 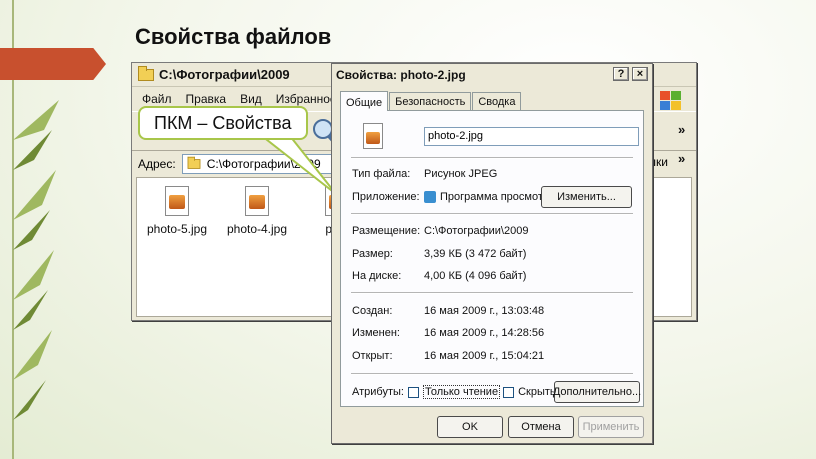 I want to click on ok-button: OK, so click(x=470, y=427).